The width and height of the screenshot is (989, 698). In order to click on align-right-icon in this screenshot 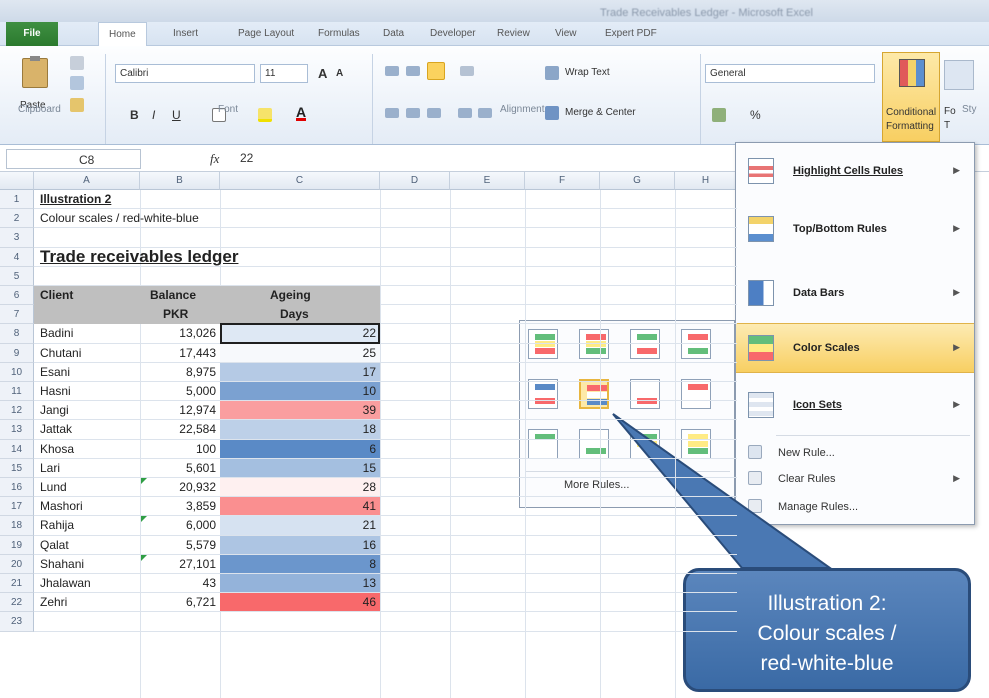, I will do `click(434, 113)`.